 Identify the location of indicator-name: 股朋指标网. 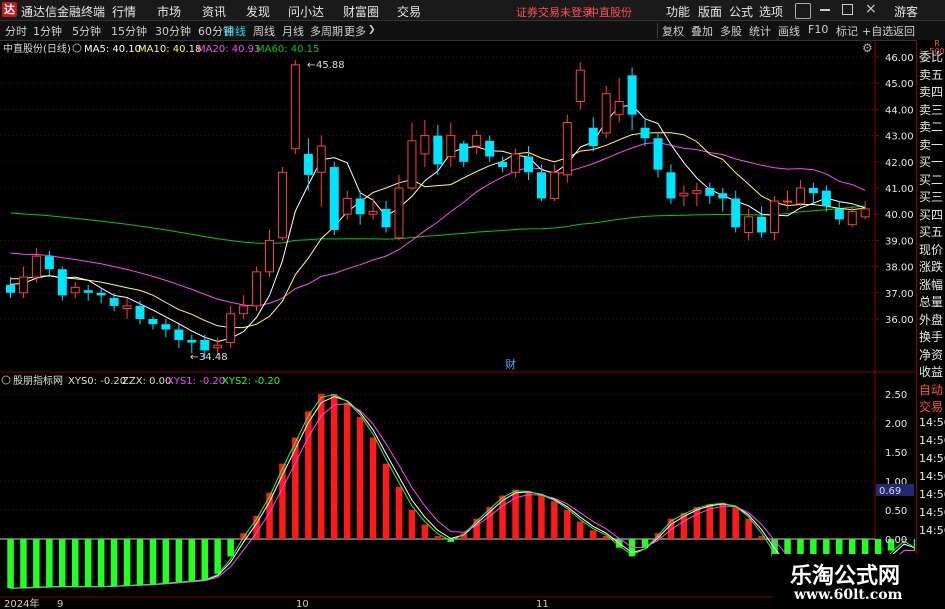
(38, 380).